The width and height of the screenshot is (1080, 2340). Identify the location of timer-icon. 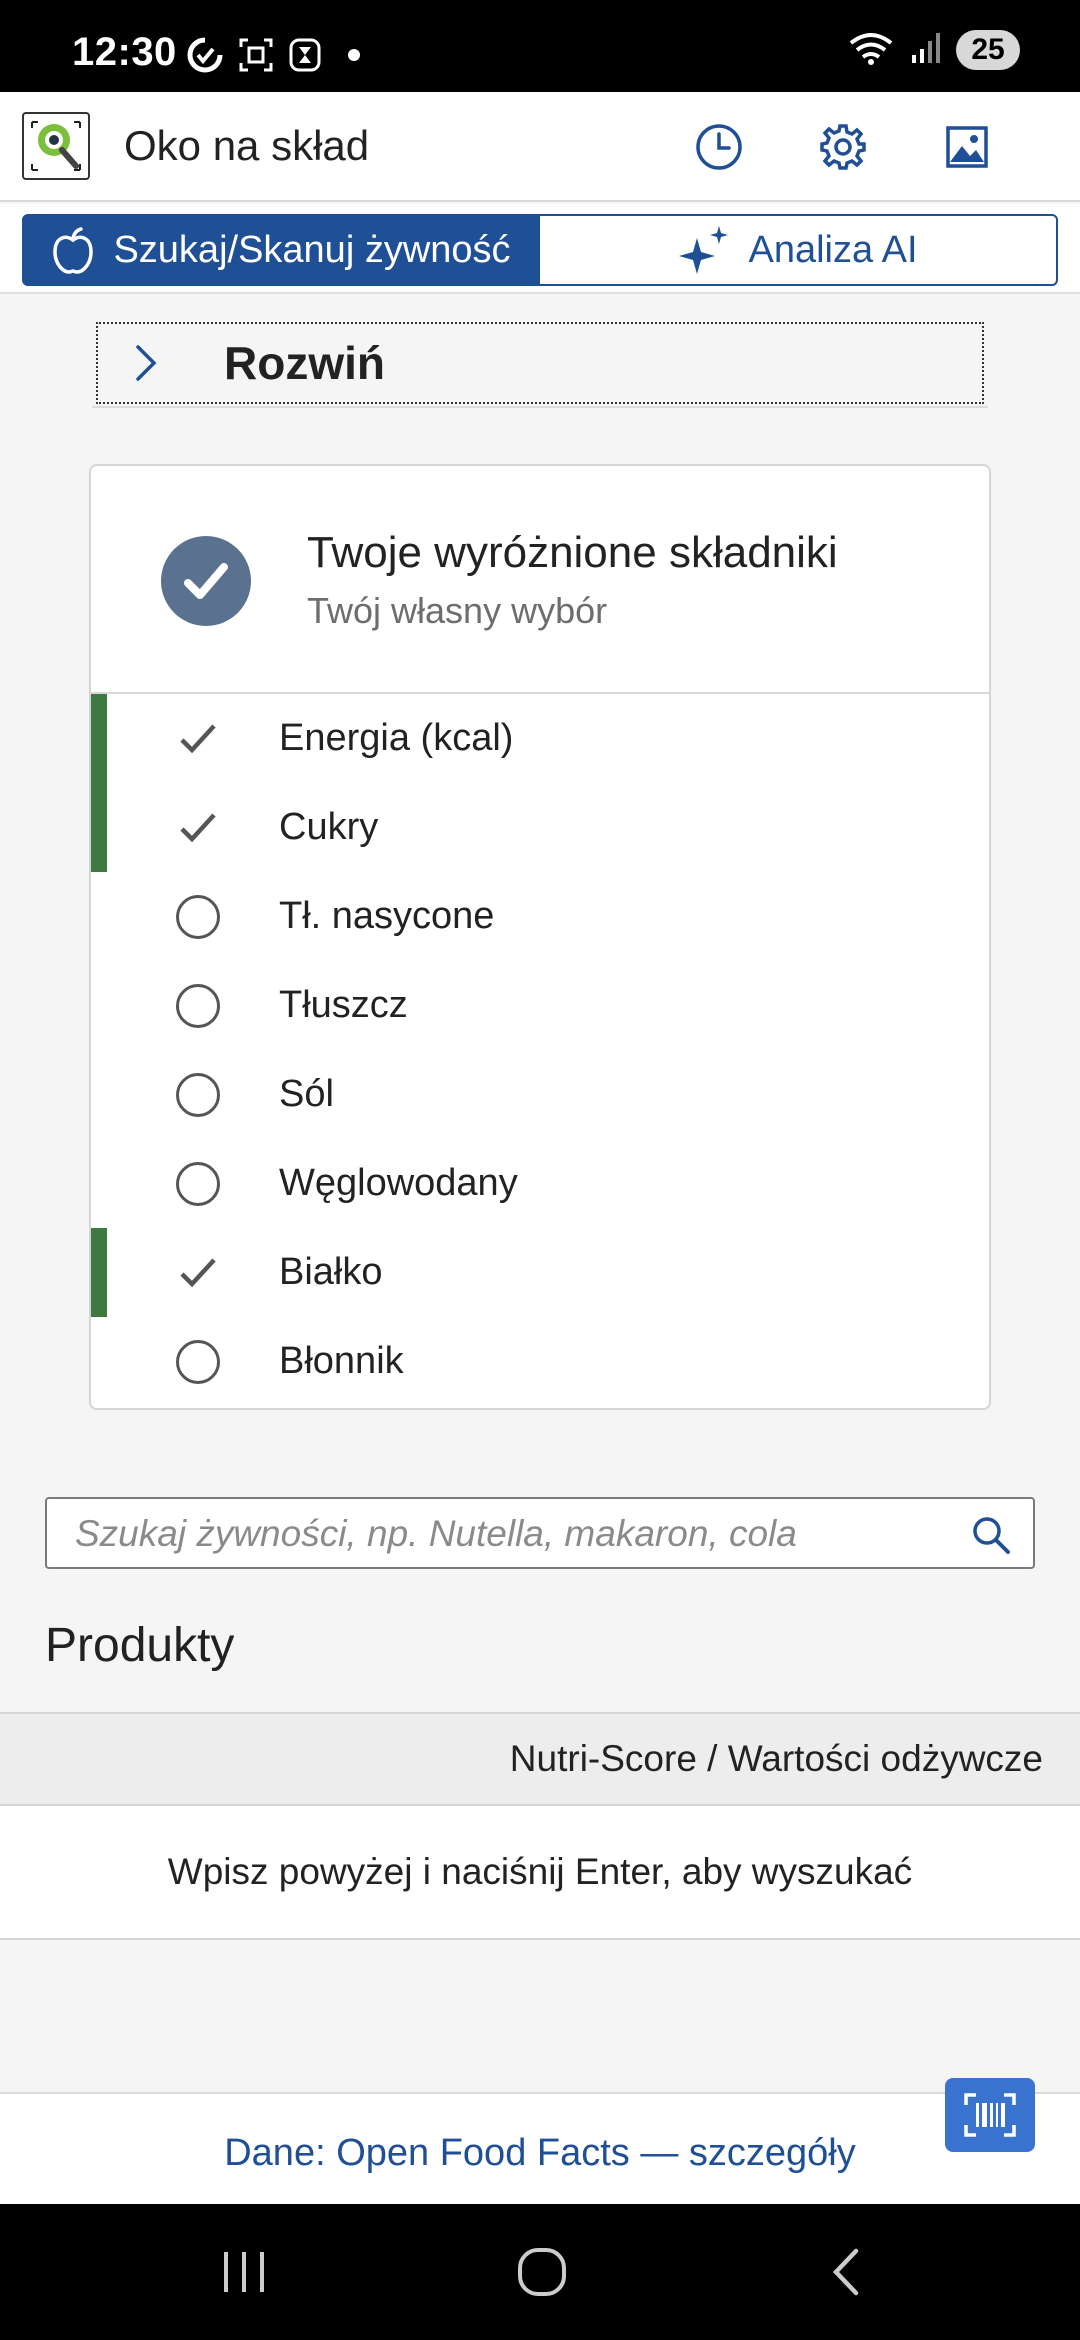
(305, 55).